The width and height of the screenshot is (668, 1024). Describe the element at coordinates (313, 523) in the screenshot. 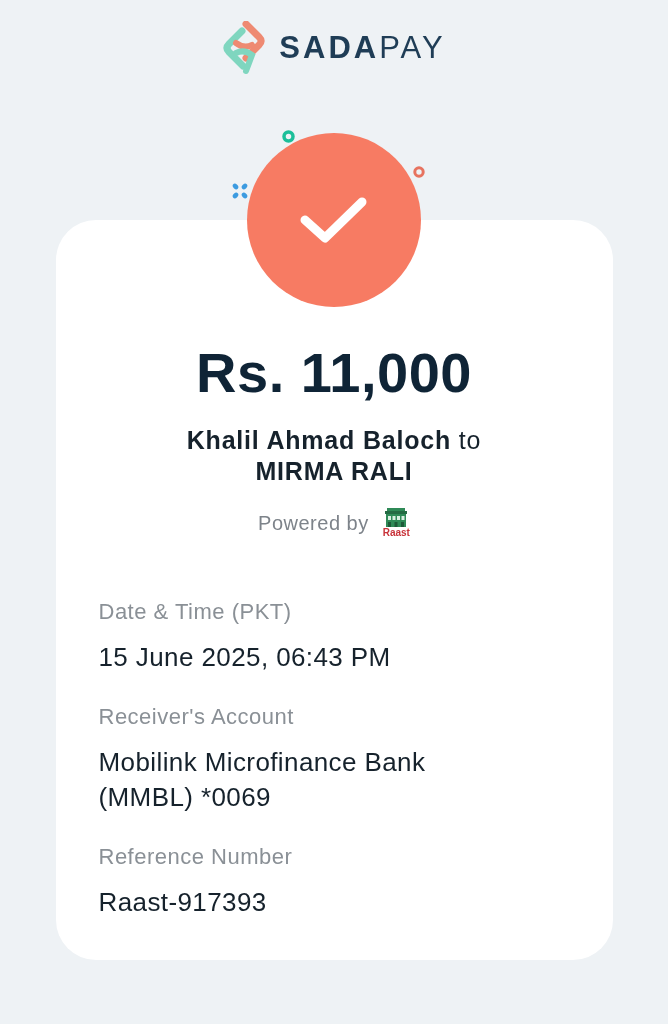

I see `powered-by-label: Powered by` at that location.